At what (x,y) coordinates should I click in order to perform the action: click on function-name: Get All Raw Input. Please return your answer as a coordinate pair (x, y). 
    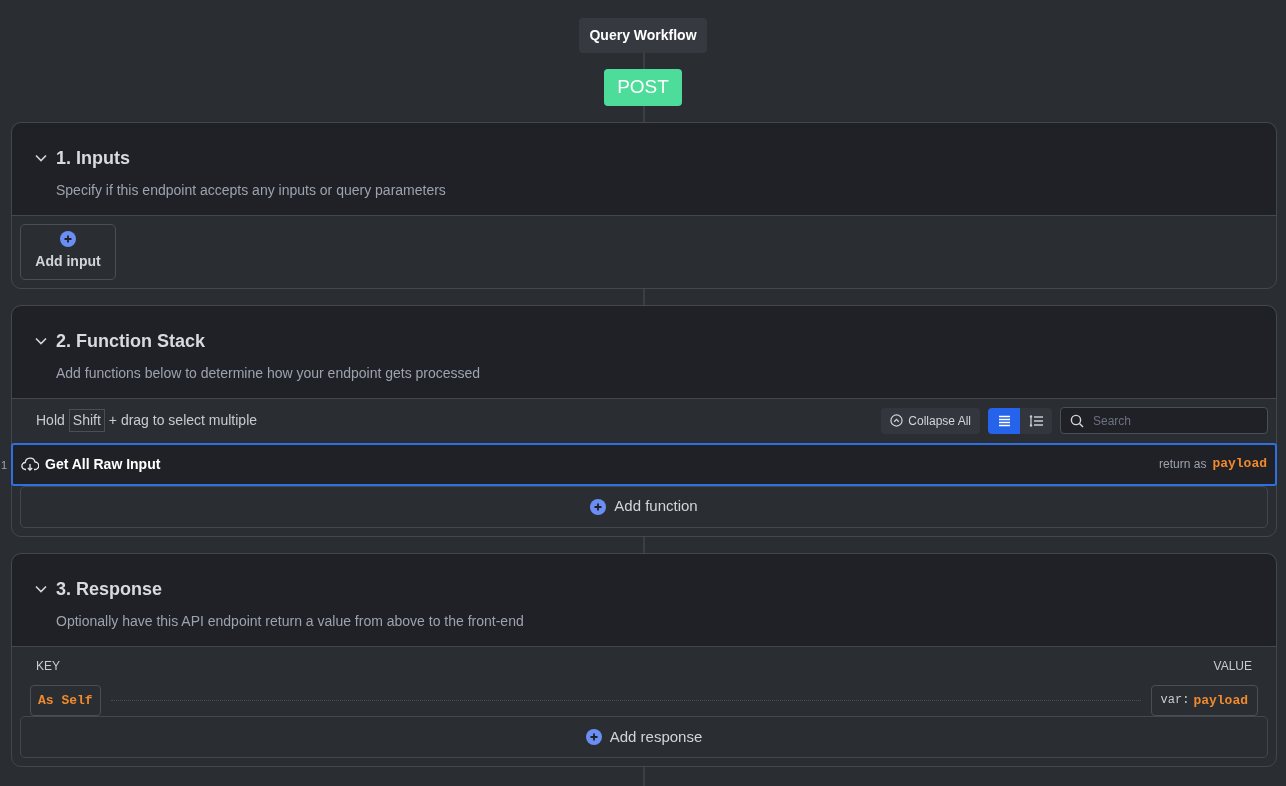
    Looking at the image, I should click on (103, 464).